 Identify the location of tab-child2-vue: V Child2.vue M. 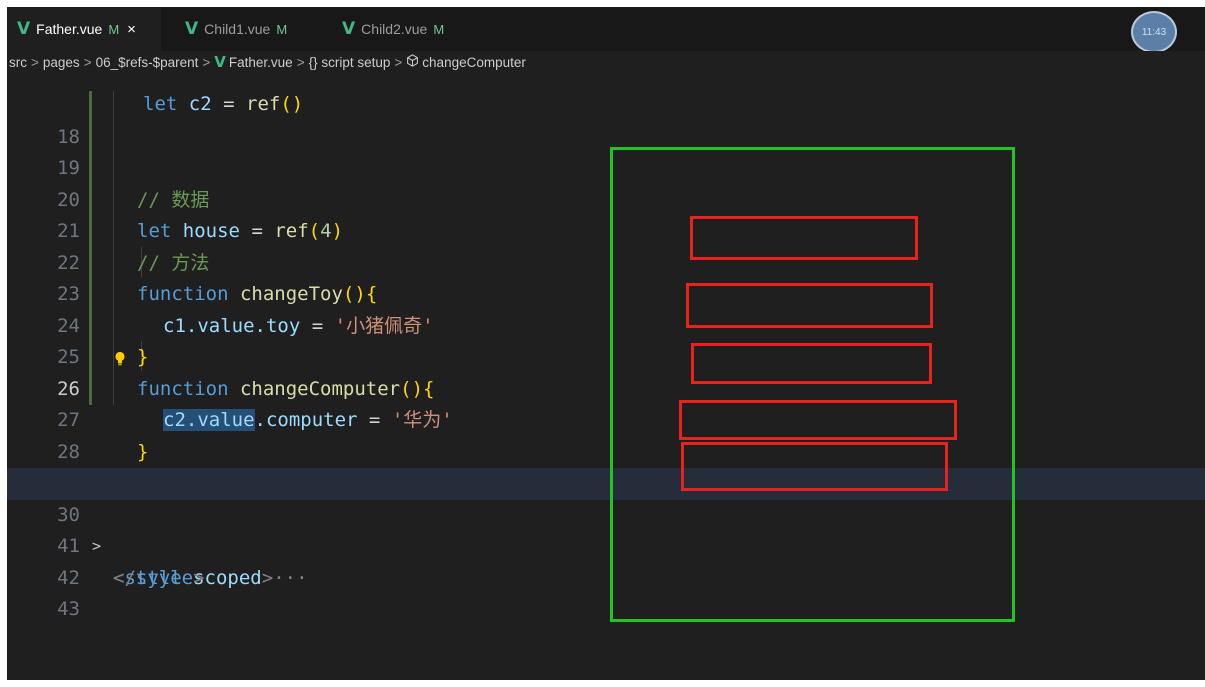
(409, 29).